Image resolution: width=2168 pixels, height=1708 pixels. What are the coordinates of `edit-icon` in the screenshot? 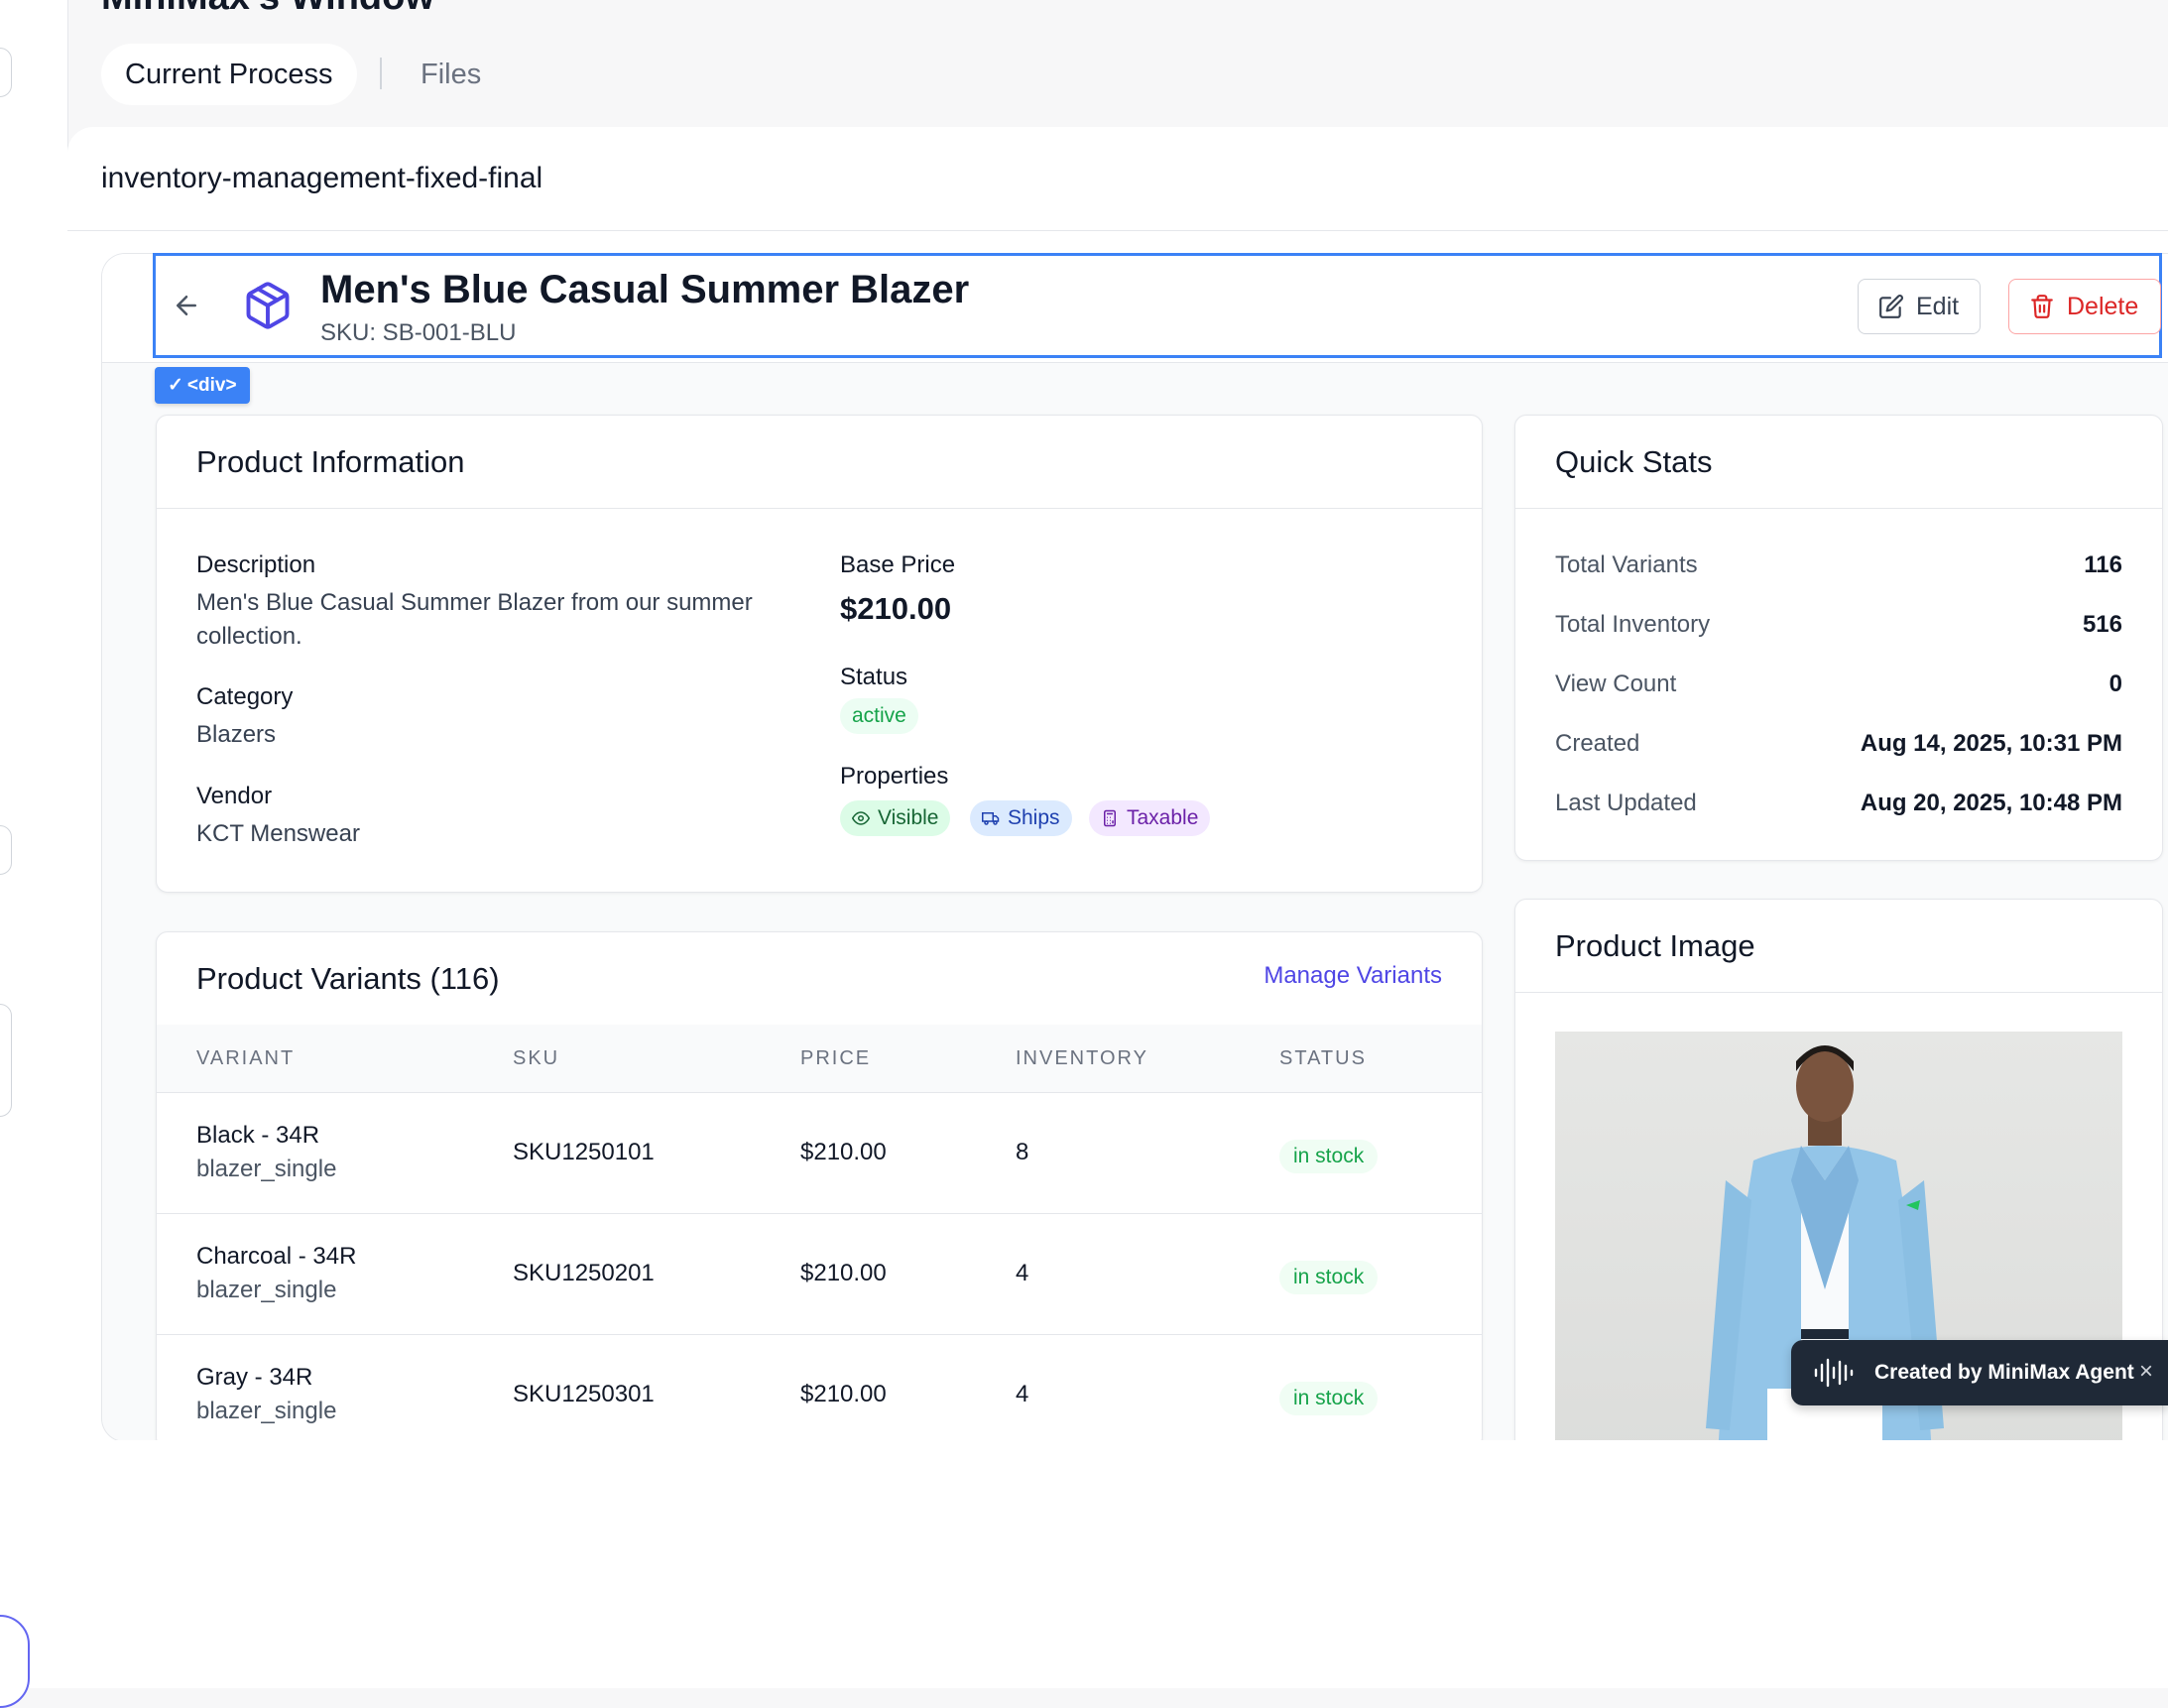 It's located at (1891, 306).